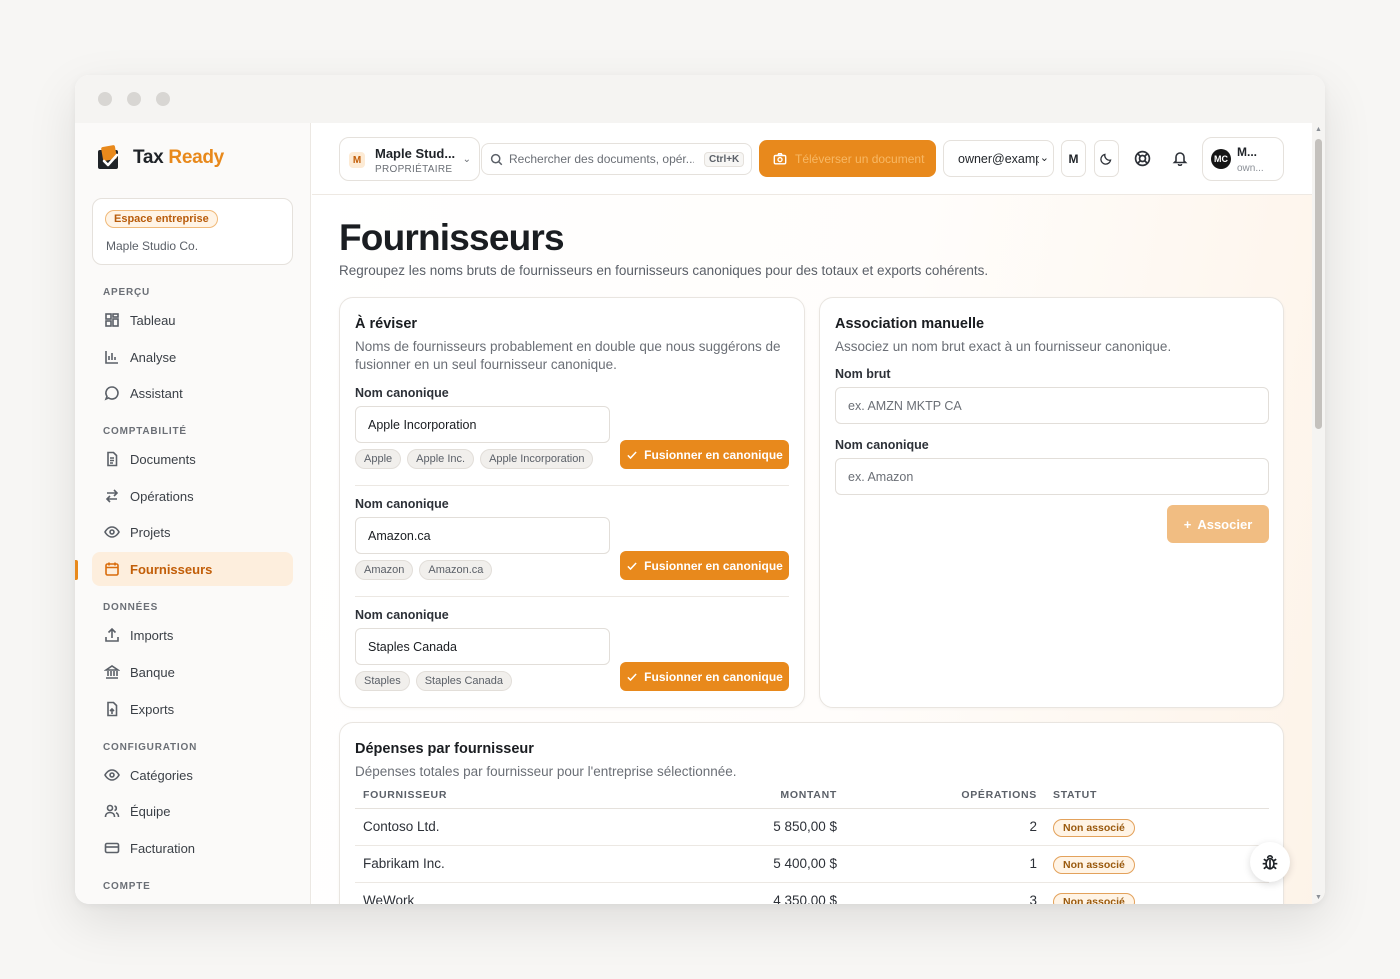 This screenshot has height=979, width=1400. What do you see at coordinates (1221, 159) in the screenshot?
I see `avatar: MC` at bounding box center [1221, 159].